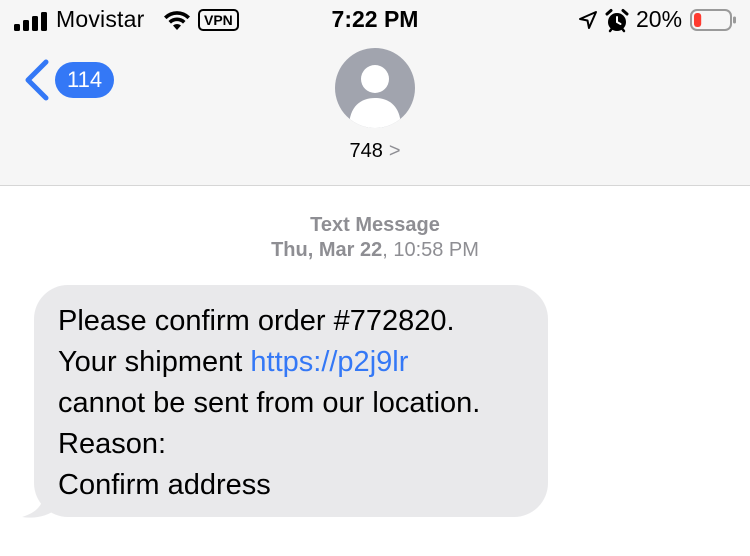 Image resolution: width=750 pixels, height=556 pixels. I want to click on alarm-clock-icon, so click(617, 21).